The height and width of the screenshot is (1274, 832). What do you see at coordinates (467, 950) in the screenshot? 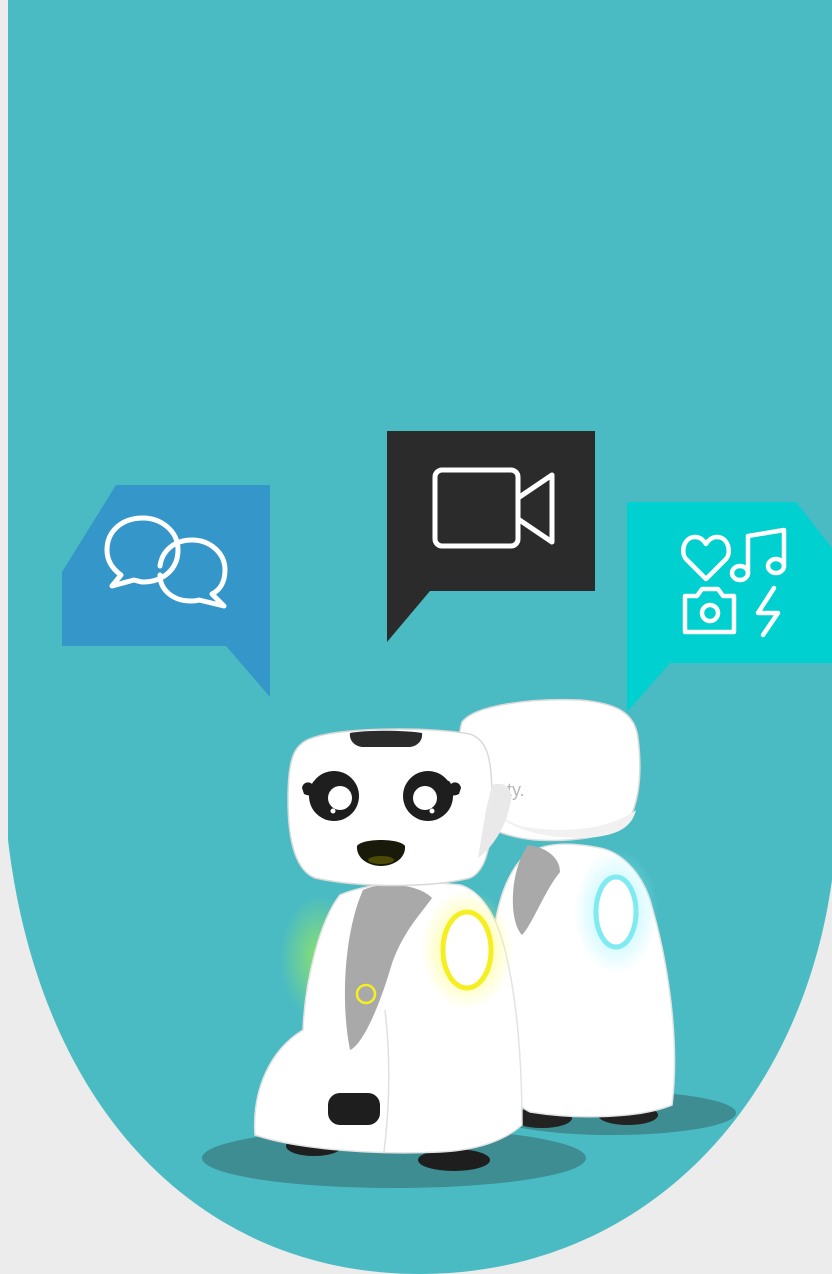
I see `front-robot-chest-light` at bounding box center [467, 950].